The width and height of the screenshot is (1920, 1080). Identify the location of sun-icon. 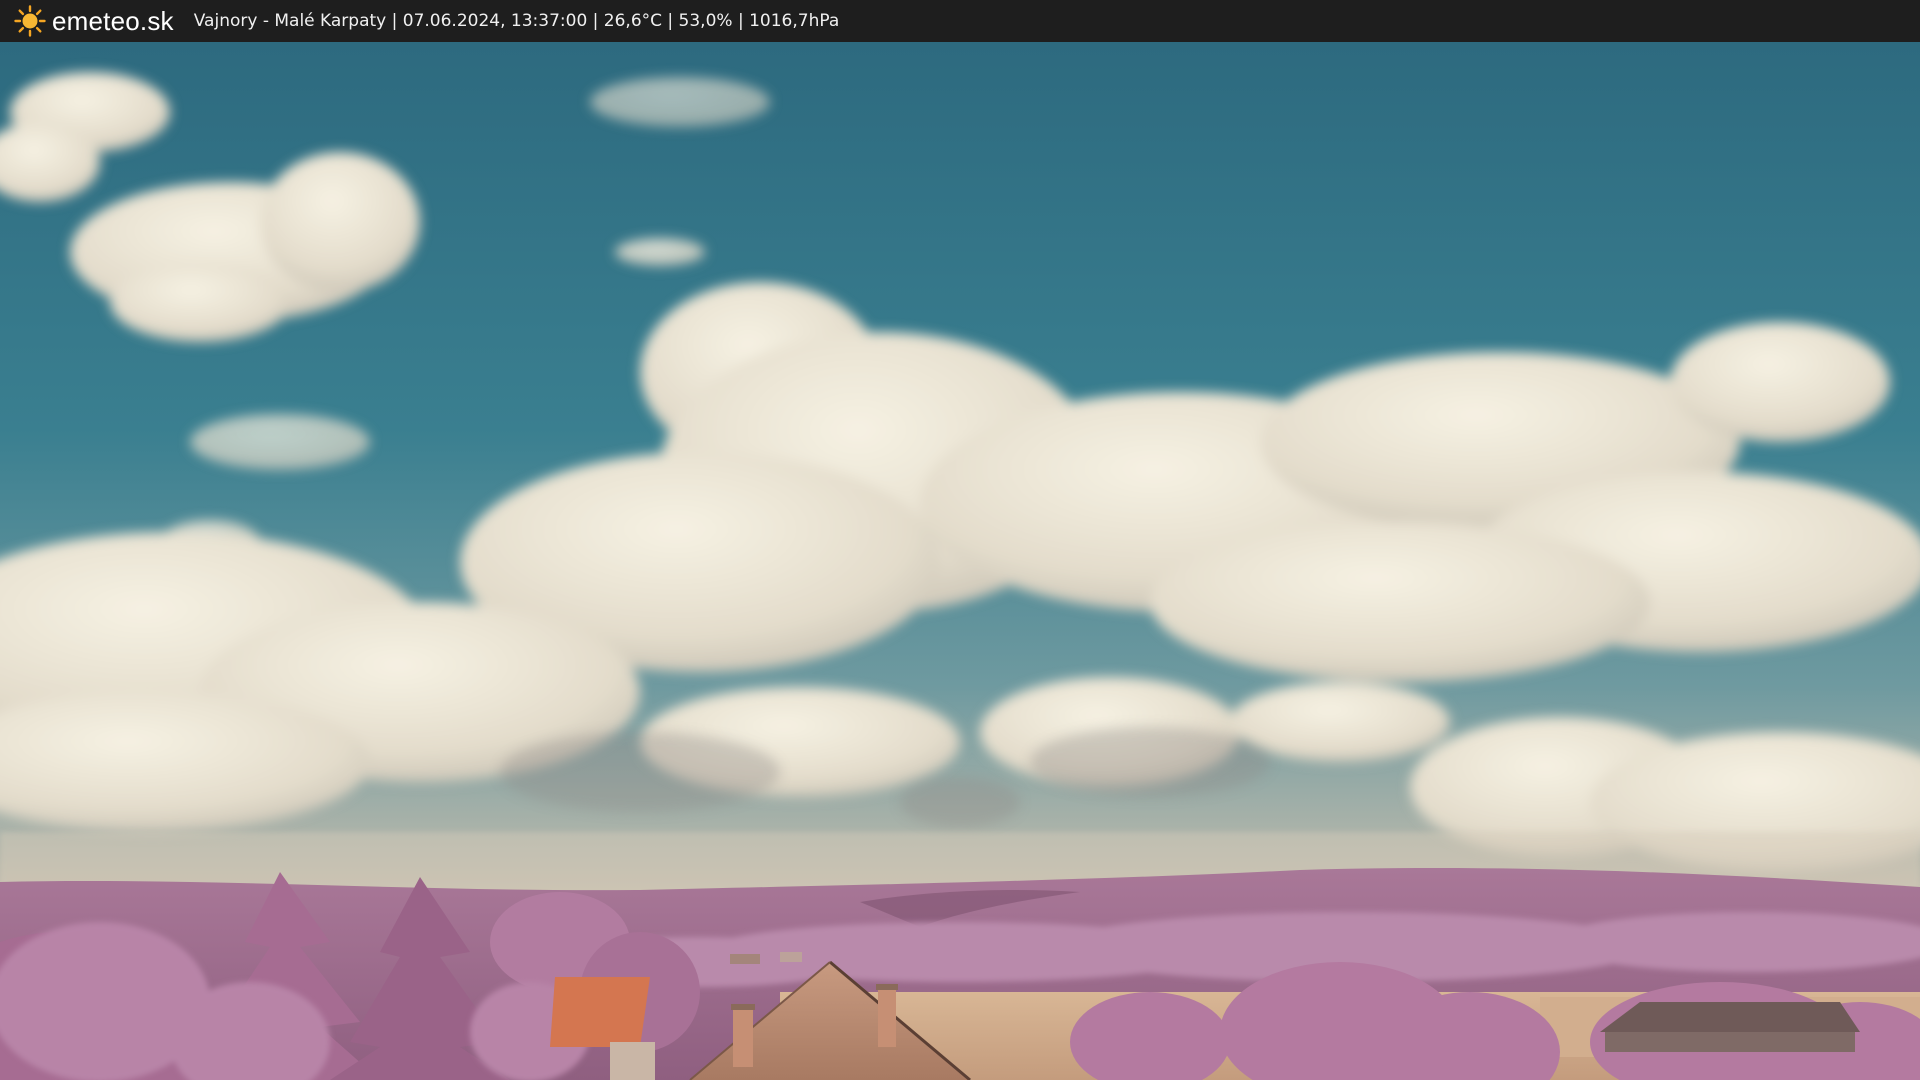
(30, 21).